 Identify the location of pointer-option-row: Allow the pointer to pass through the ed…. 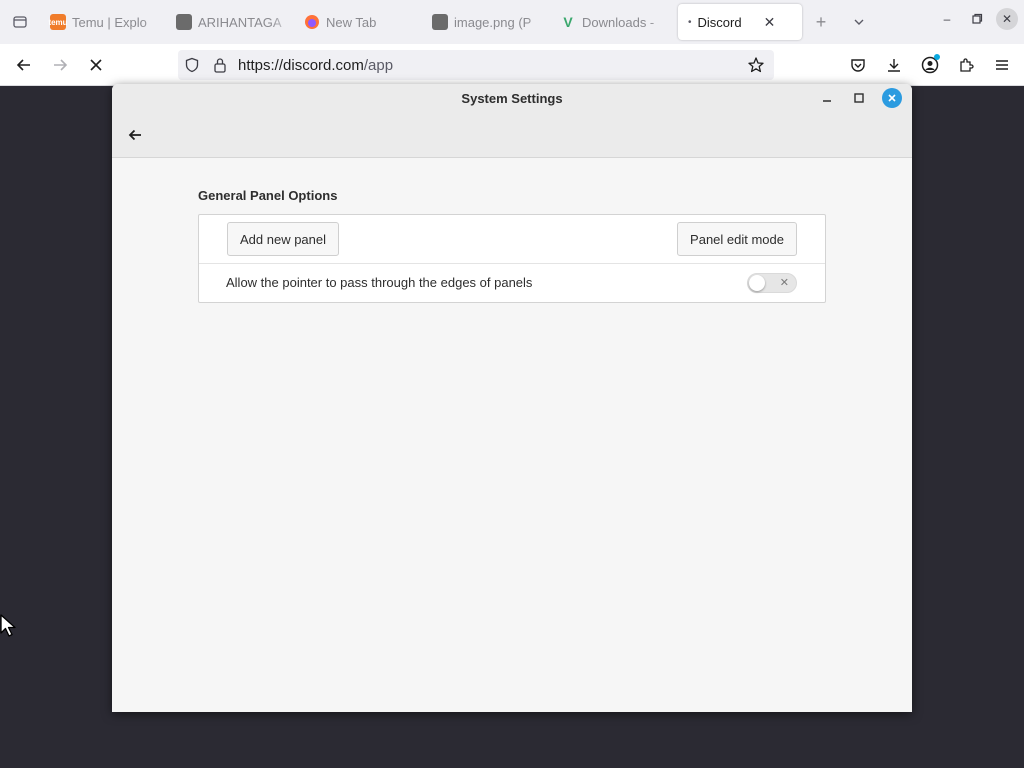
(512, 283).